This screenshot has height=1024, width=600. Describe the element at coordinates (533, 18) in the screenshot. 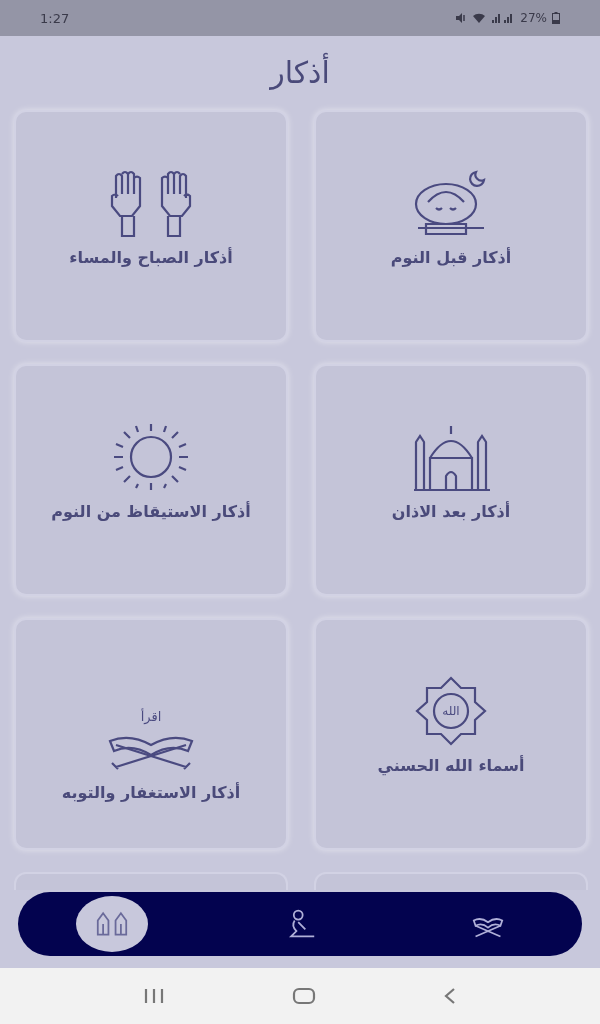

I see `battery-level: 27%` at that location.